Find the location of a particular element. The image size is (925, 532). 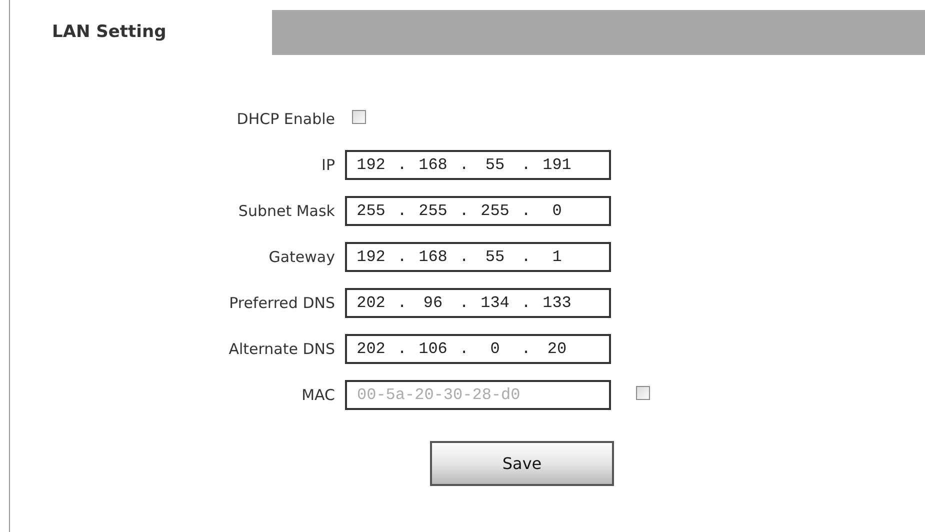

octet-value: 133 is located at coordinates (557, 303).